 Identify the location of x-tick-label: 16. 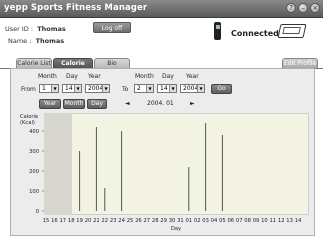
(54, 221).